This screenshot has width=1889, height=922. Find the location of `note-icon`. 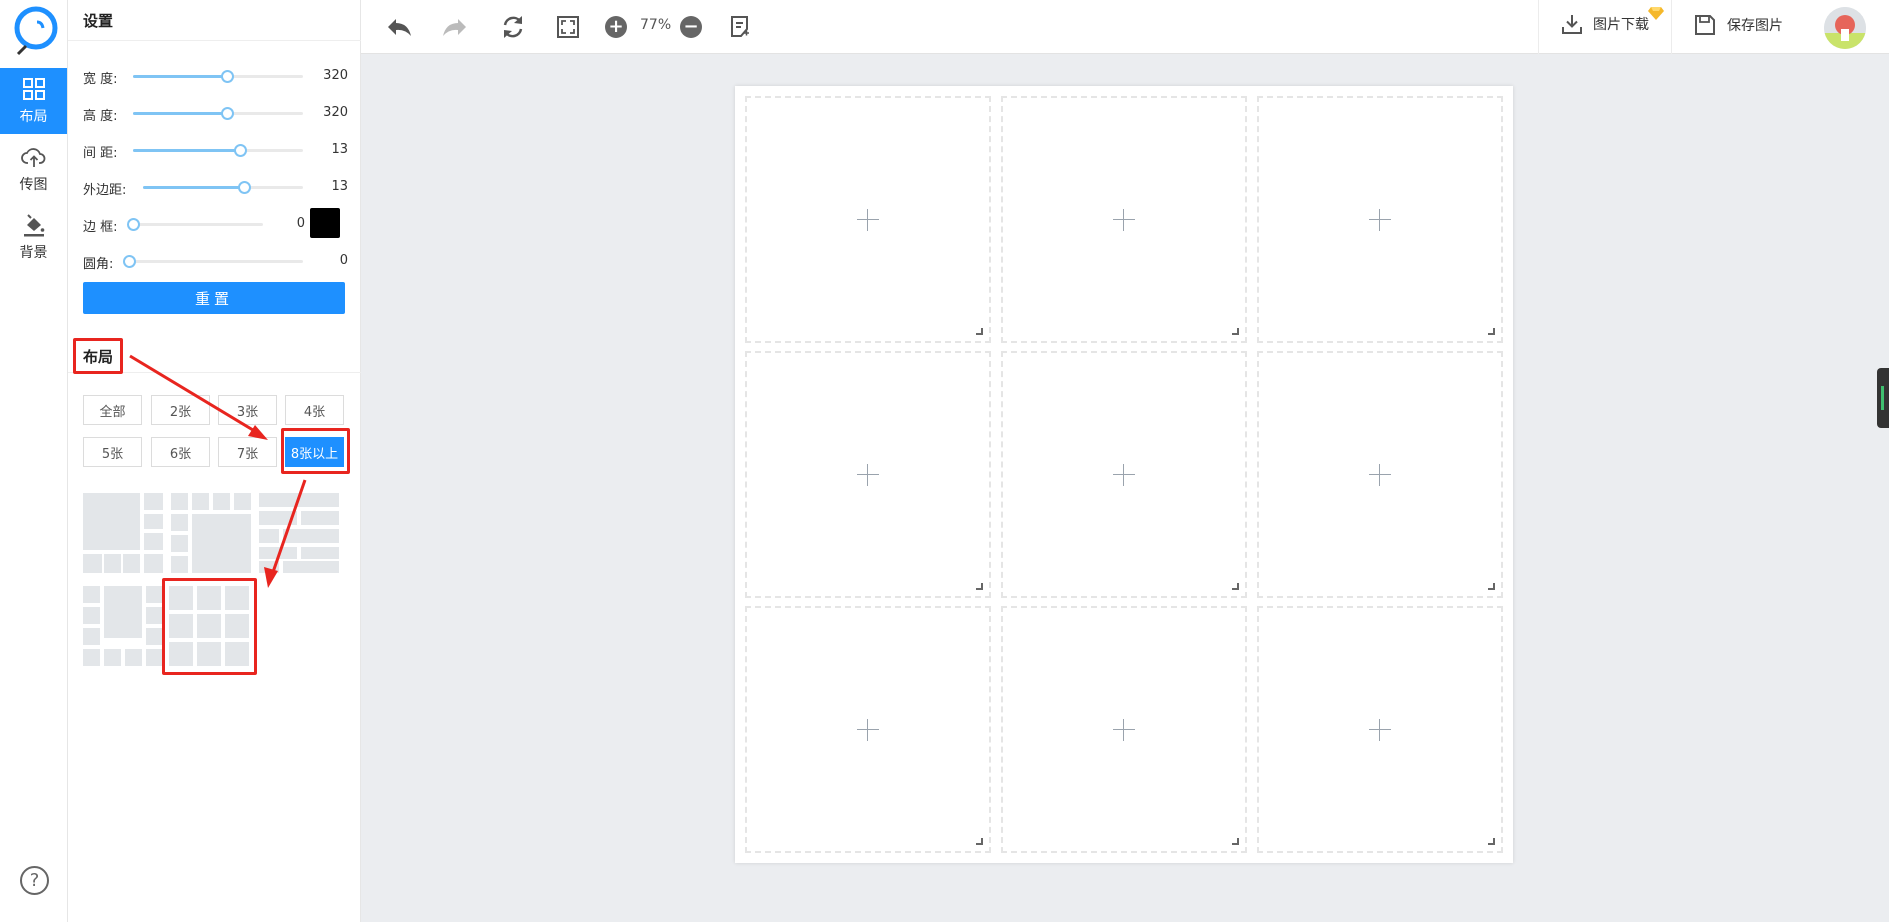

note-icon is located at coordinates (740, 27).